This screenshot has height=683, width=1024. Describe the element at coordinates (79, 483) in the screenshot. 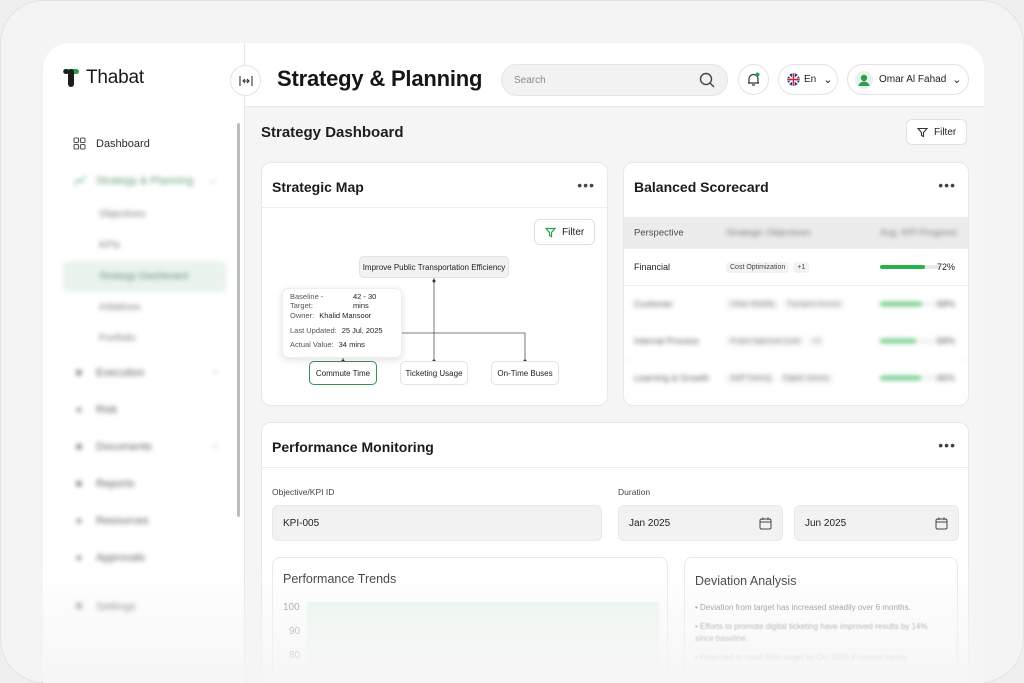

I see `report-icon: ■` at that location.